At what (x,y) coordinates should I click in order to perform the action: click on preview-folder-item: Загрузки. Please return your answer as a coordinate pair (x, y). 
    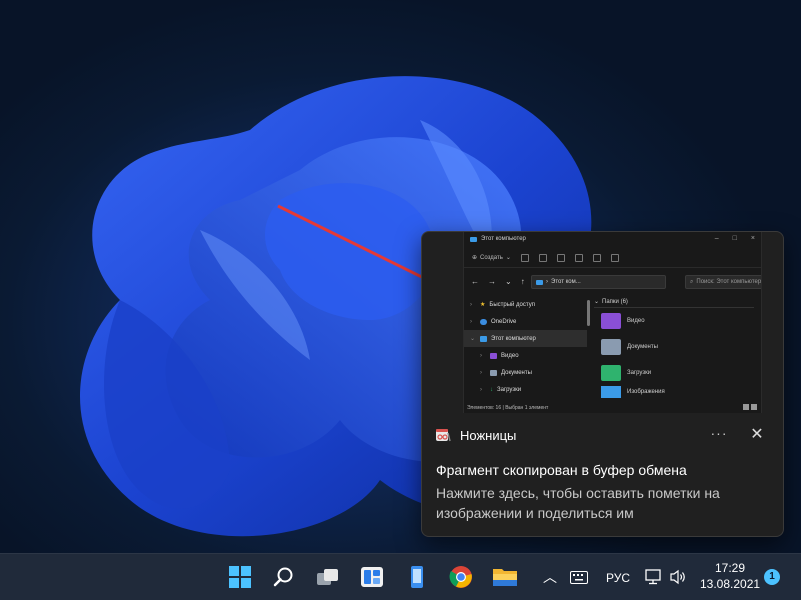
    Looking at the image, I should click on (674, 373).